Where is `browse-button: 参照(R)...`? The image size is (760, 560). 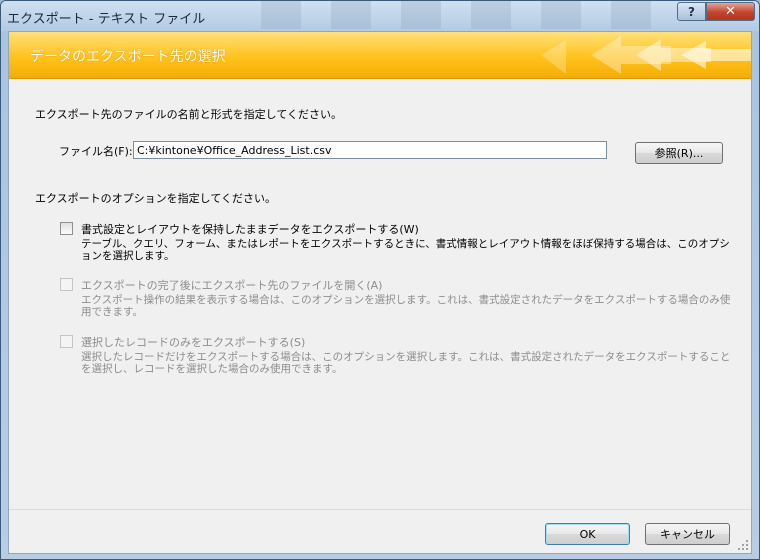 browse-button: 参照(R)... is located at coordinates (679, 153).